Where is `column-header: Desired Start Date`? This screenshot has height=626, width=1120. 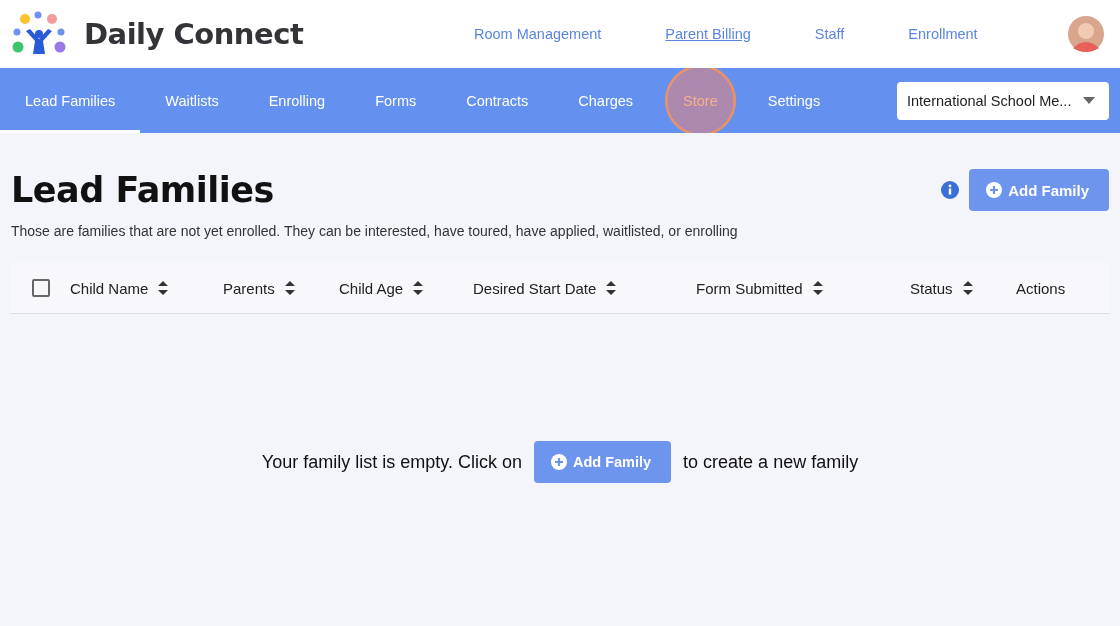
column-header: Desired Start Date is located at coordinates (545, 288).